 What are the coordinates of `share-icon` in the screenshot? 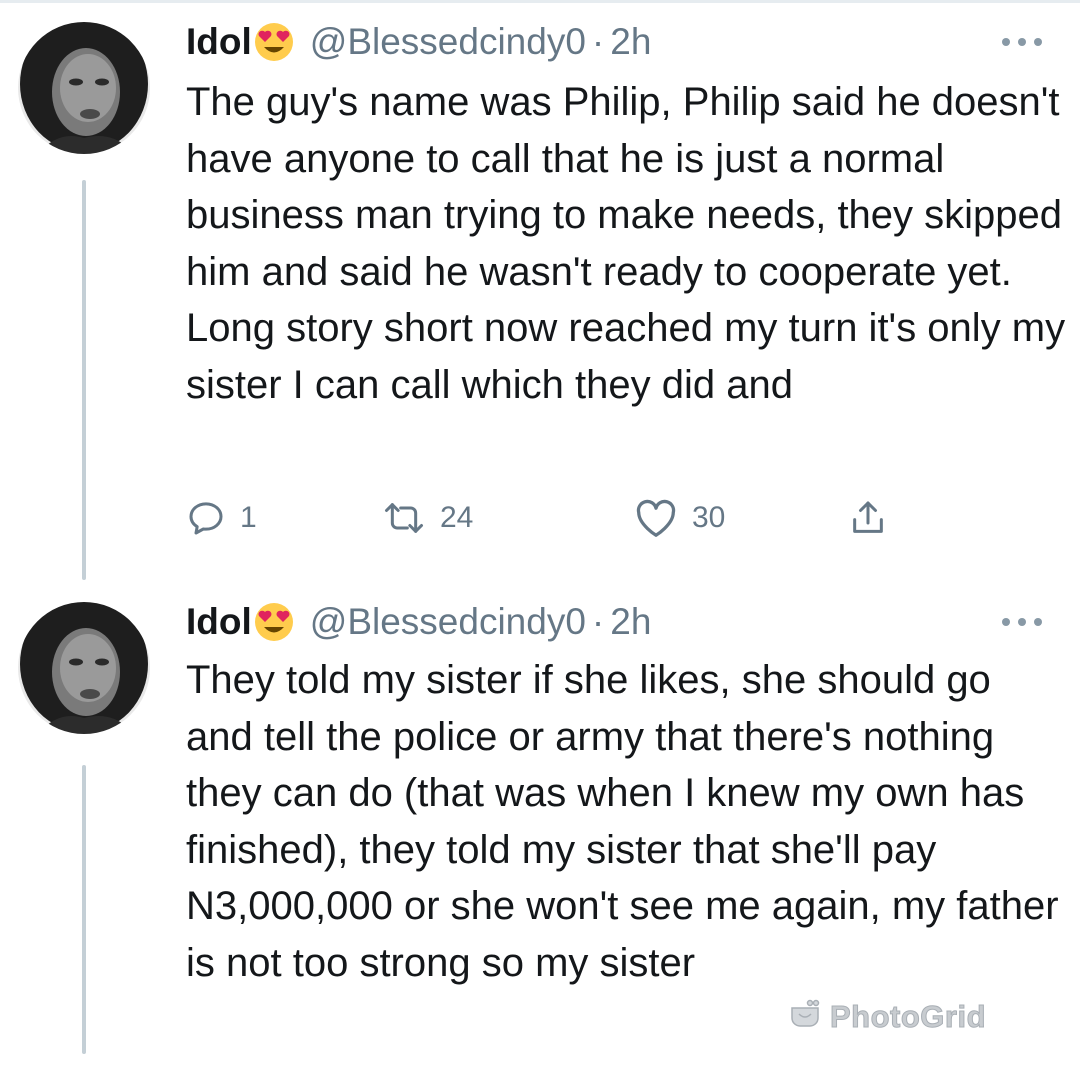 It's located at (868, 518).